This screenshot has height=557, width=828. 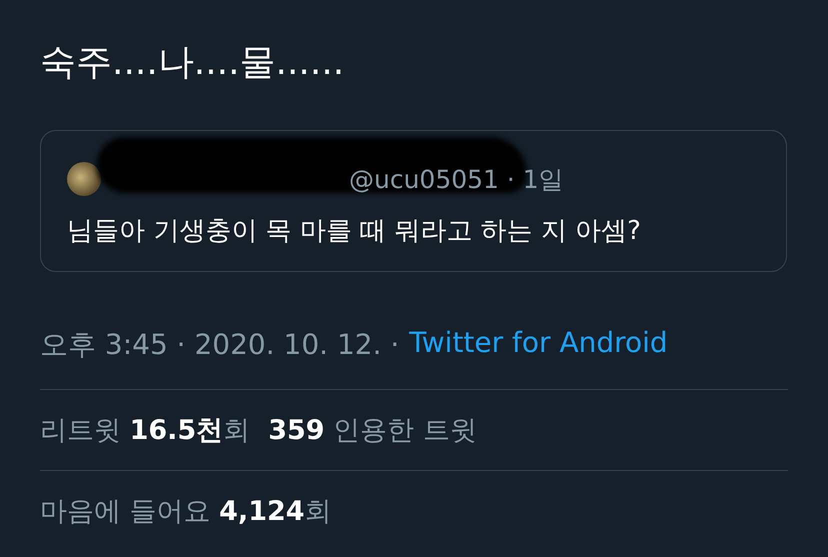 I want to click on quoted-tweet-text: 님들아 기생충이 목 마를 때 뭐라고 하는 지 아셈?, so click(x=354, y=231).